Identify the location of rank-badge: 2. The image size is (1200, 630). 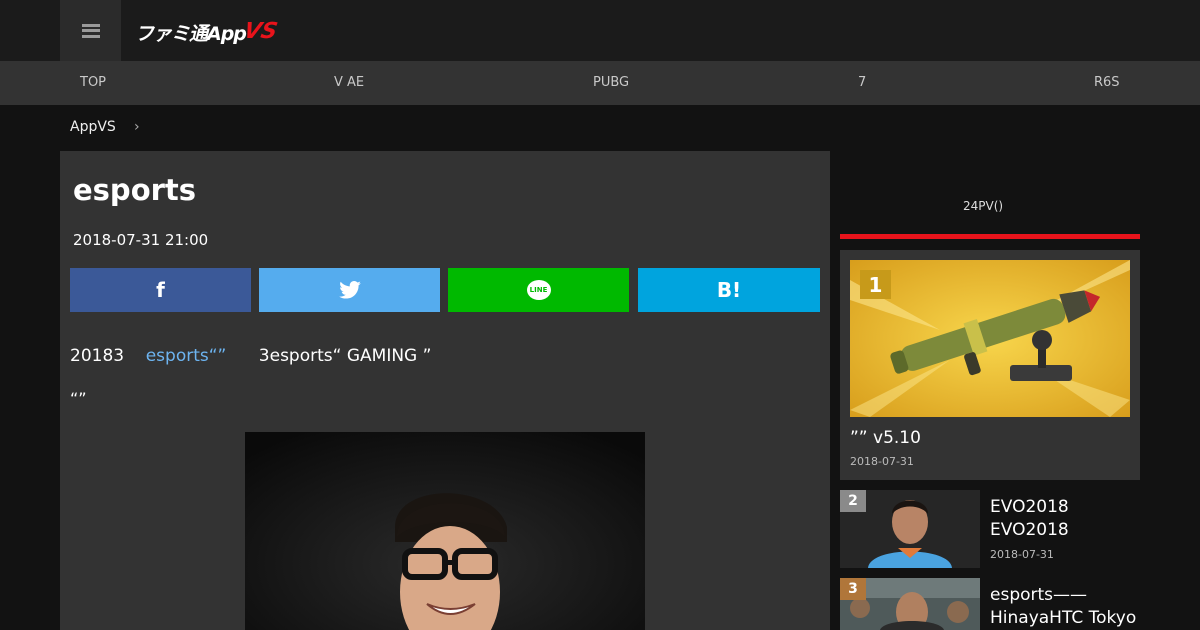
(853, 501).